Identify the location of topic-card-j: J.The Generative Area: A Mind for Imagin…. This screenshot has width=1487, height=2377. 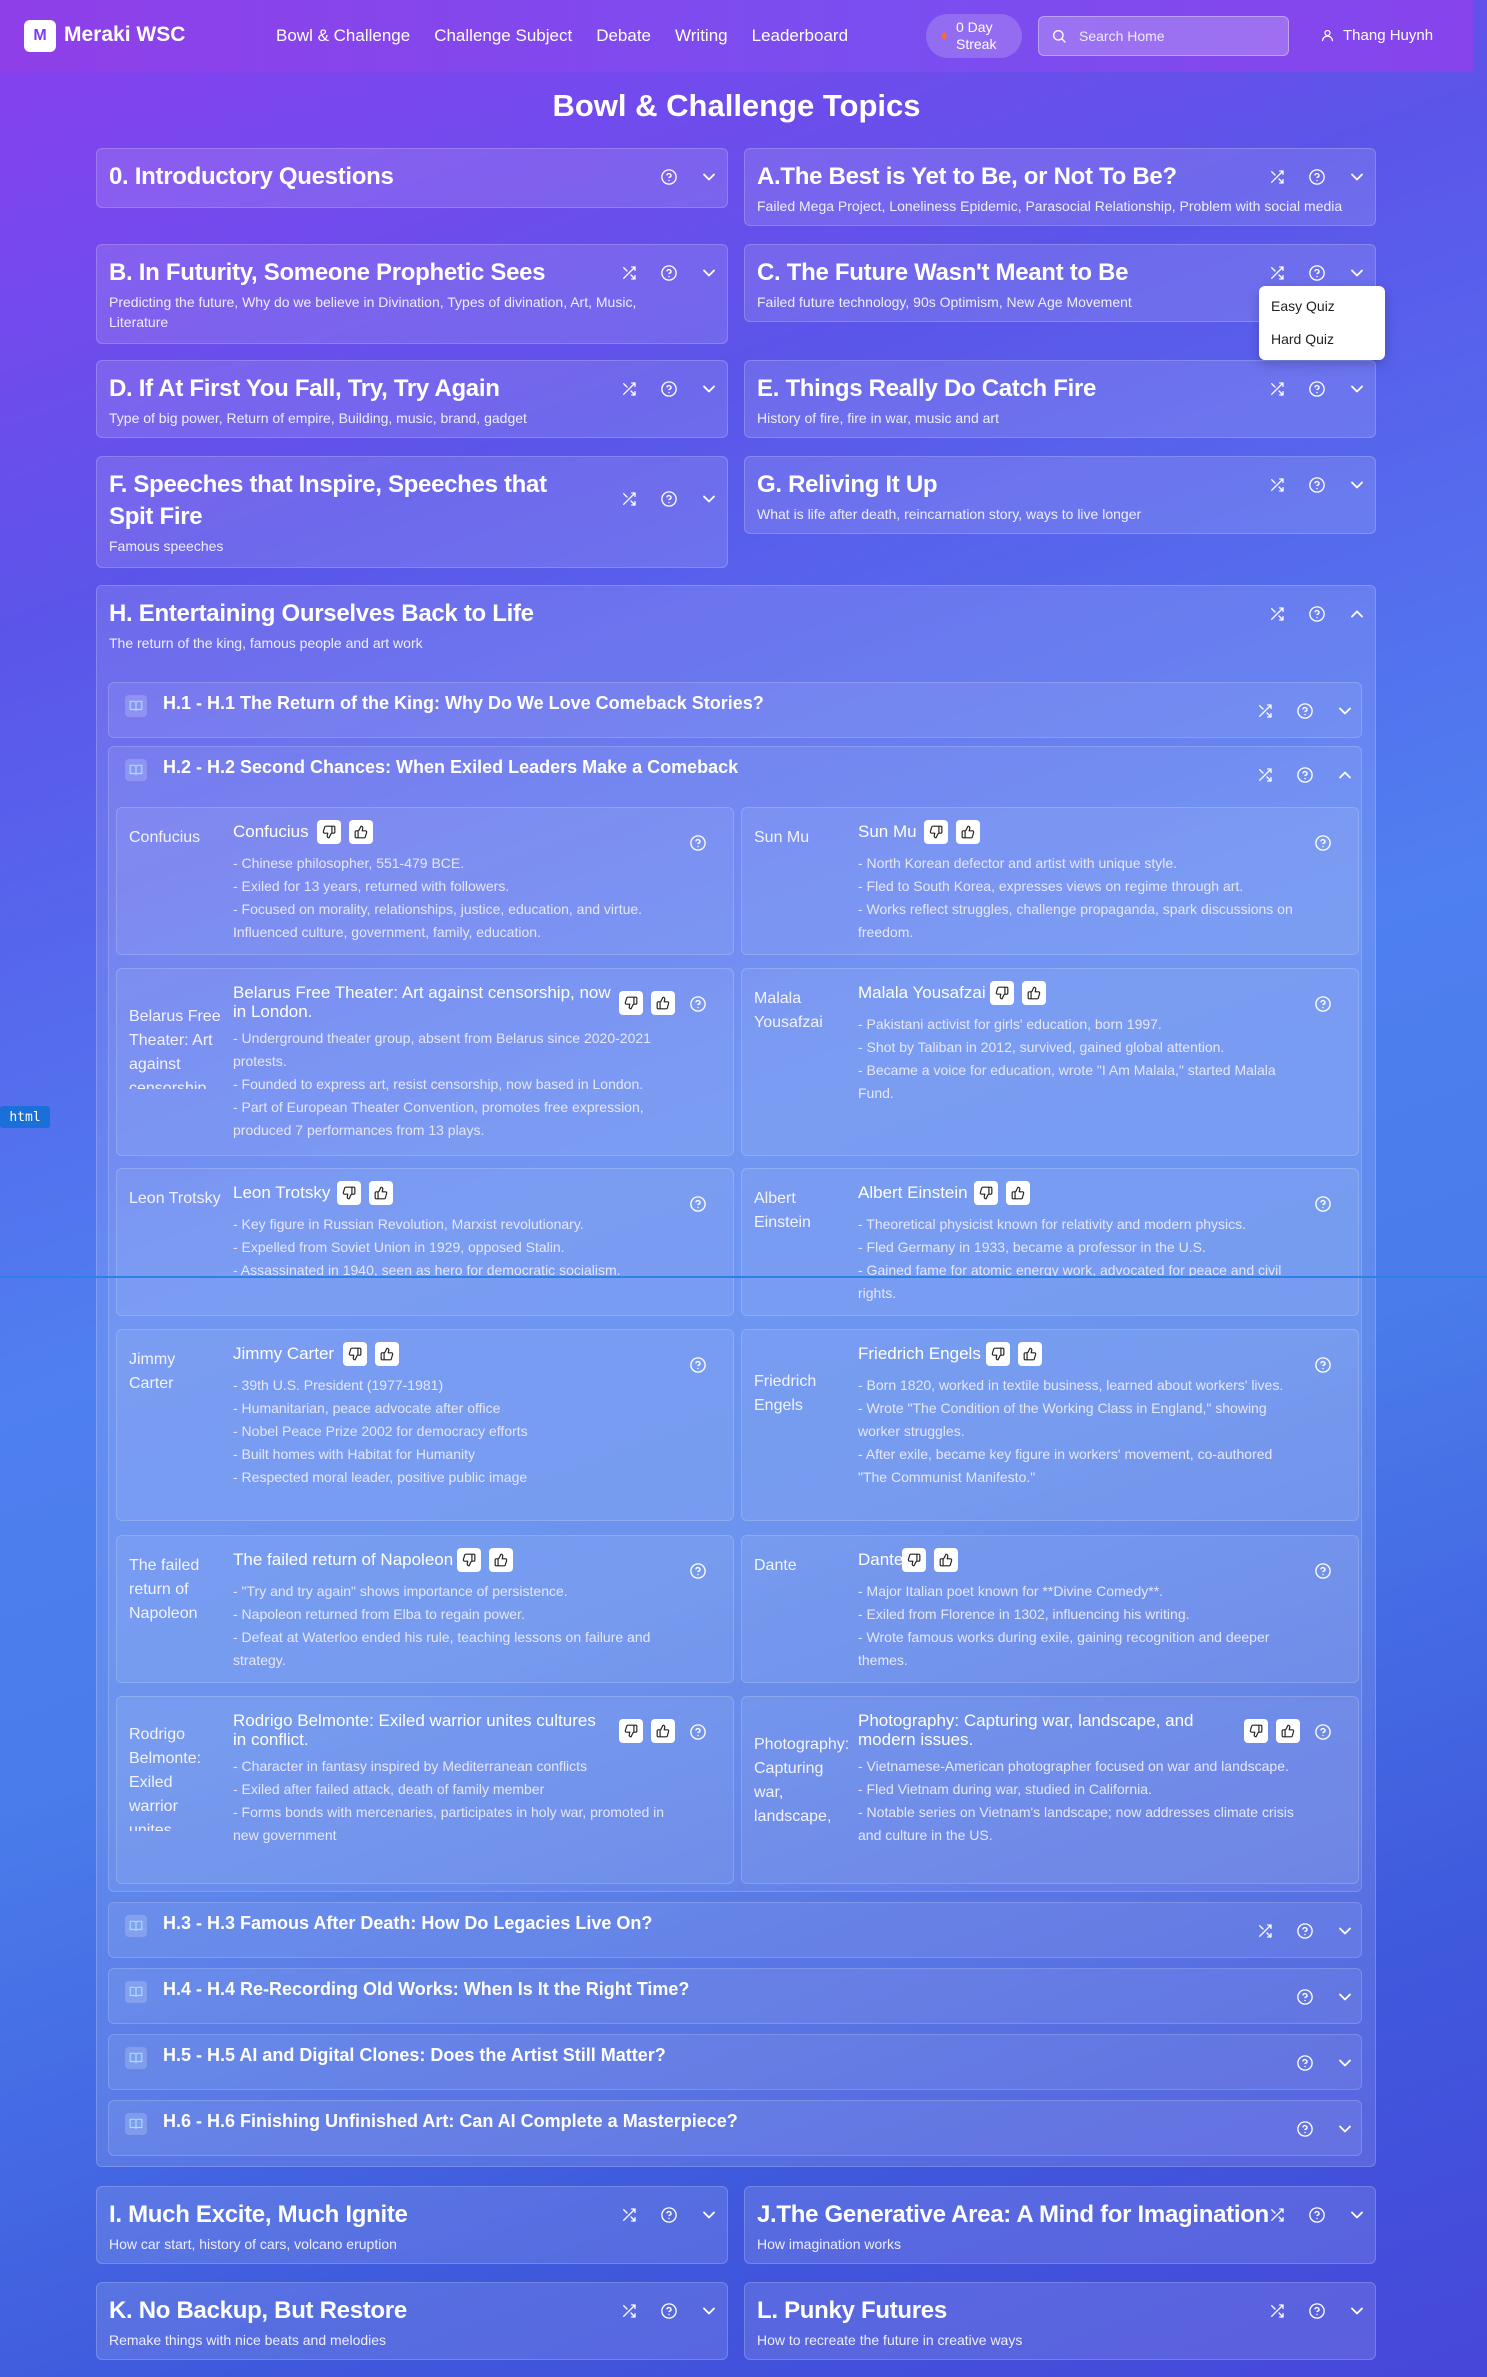
(1060, 2225).